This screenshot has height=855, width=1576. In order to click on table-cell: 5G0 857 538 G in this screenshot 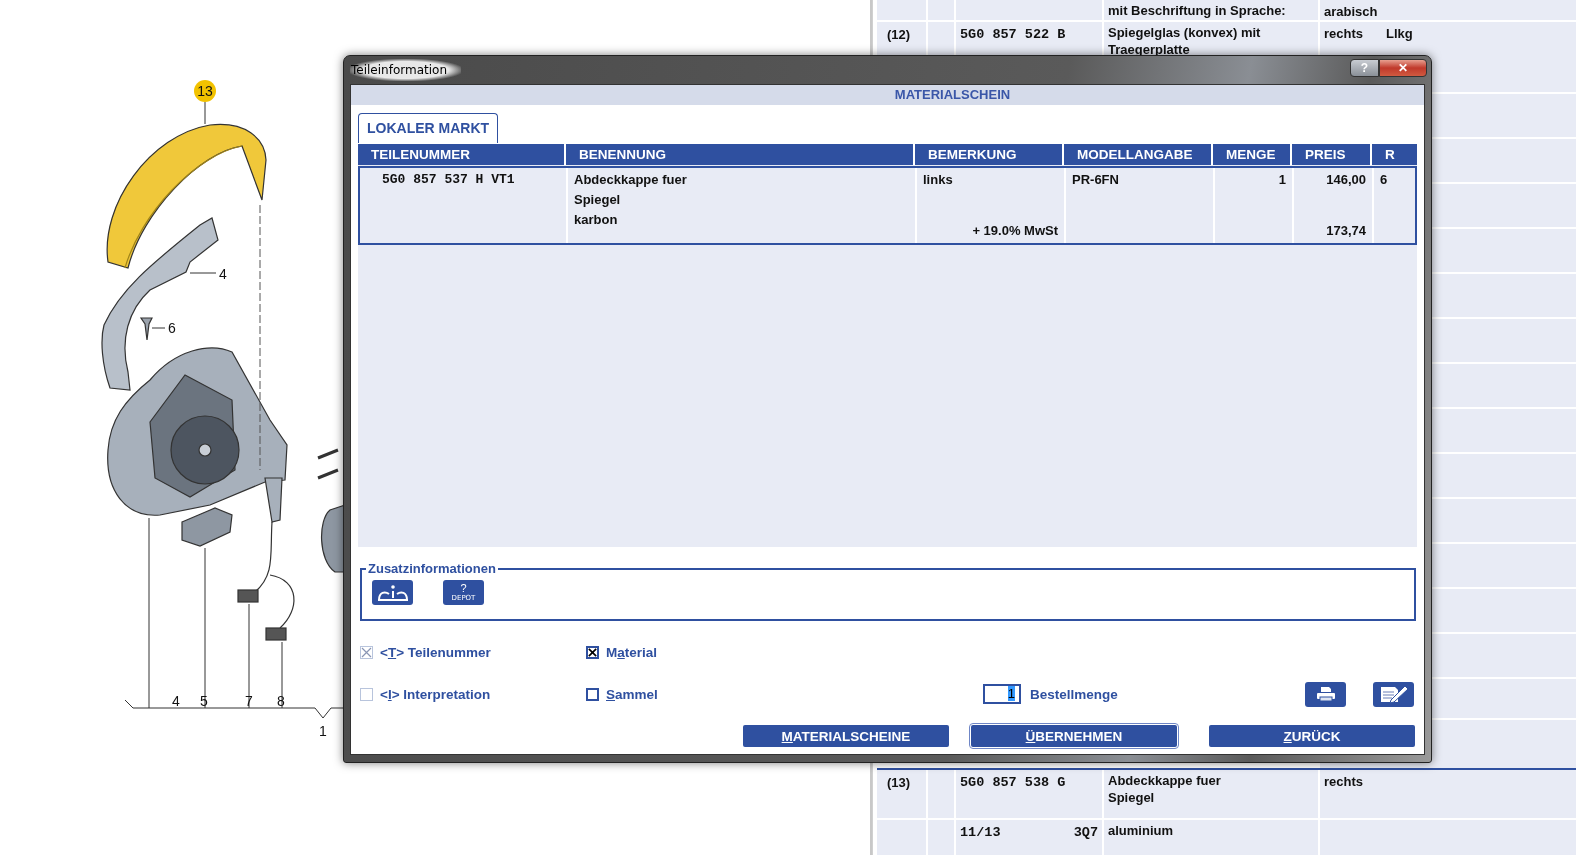, I will do `click(1029, 794)`.